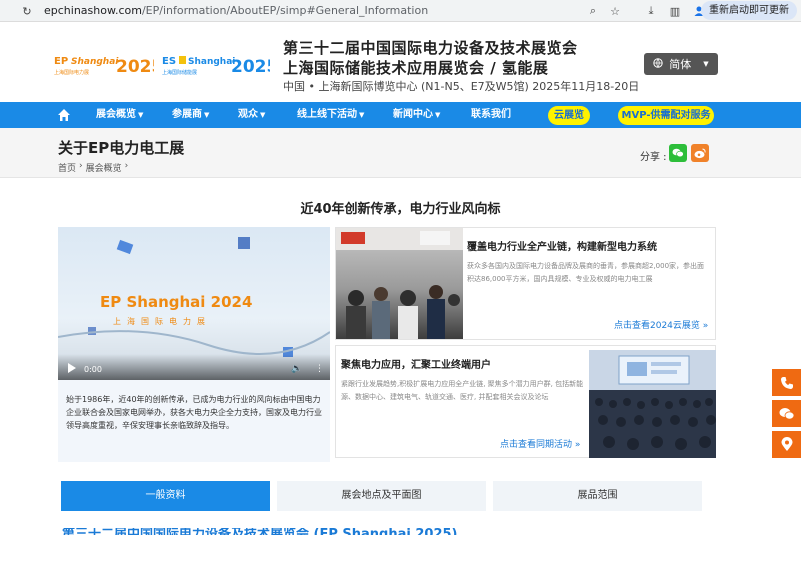  Describe the element at coordinates (540, 443) in the screenshot. I see `concurrent-events-link: 点击查看同期活动 »` at that location.